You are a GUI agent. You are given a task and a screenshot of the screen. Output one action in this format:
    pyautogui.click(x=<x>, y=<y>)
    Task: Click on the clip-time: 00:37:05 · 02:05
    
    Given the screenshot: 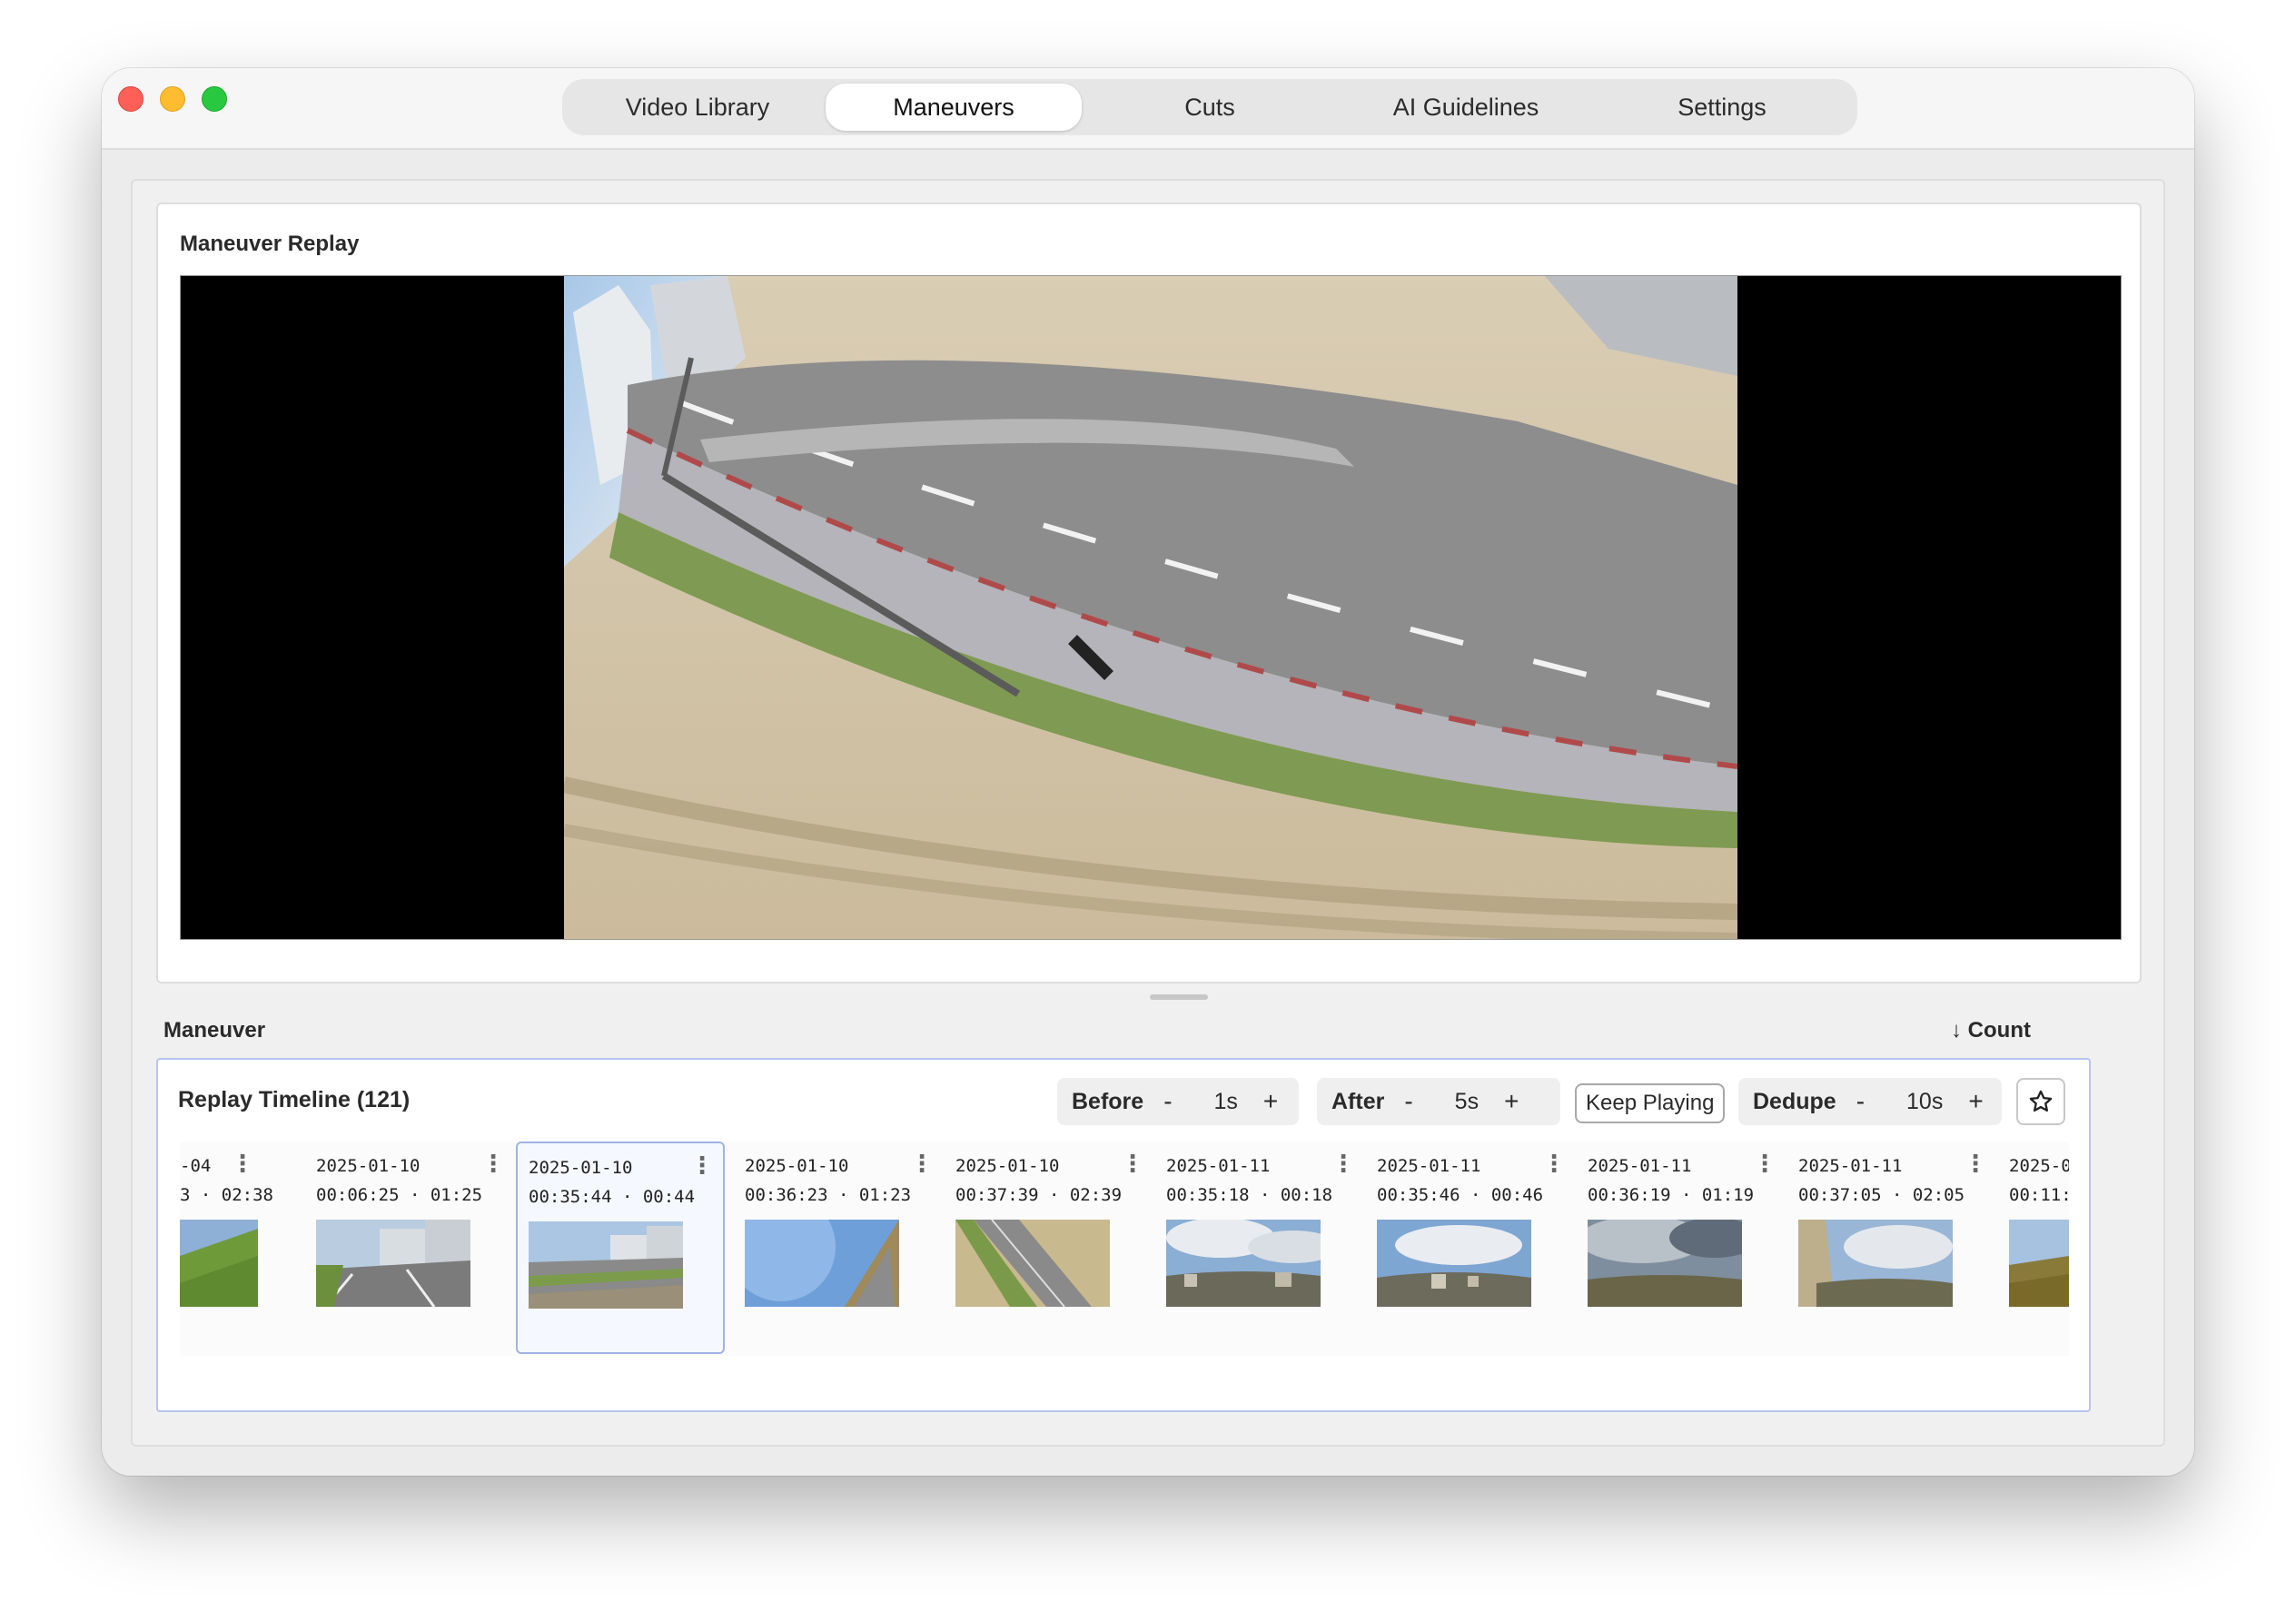 What is the action you would take?
    pyautogui.click(x=1881, y=1195)
    